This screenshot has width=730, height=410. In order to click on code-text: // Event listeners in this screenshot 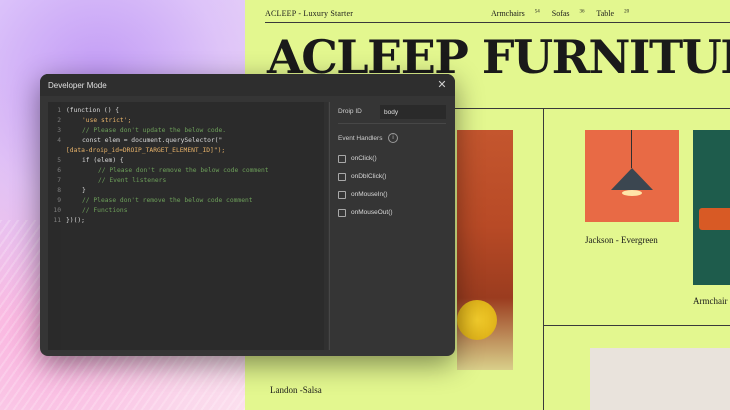, I will do `click(132, 180)`.